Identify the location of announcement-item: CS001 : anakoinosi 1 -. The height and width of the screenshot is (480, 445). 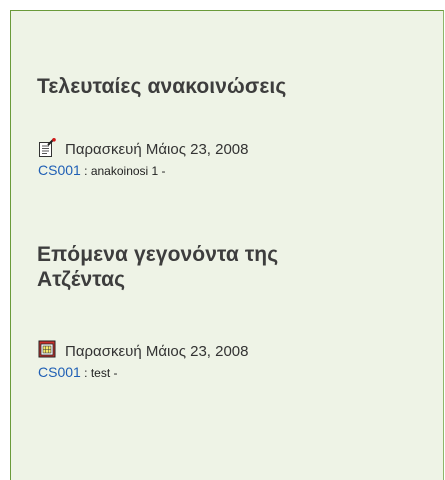
(102, 170).